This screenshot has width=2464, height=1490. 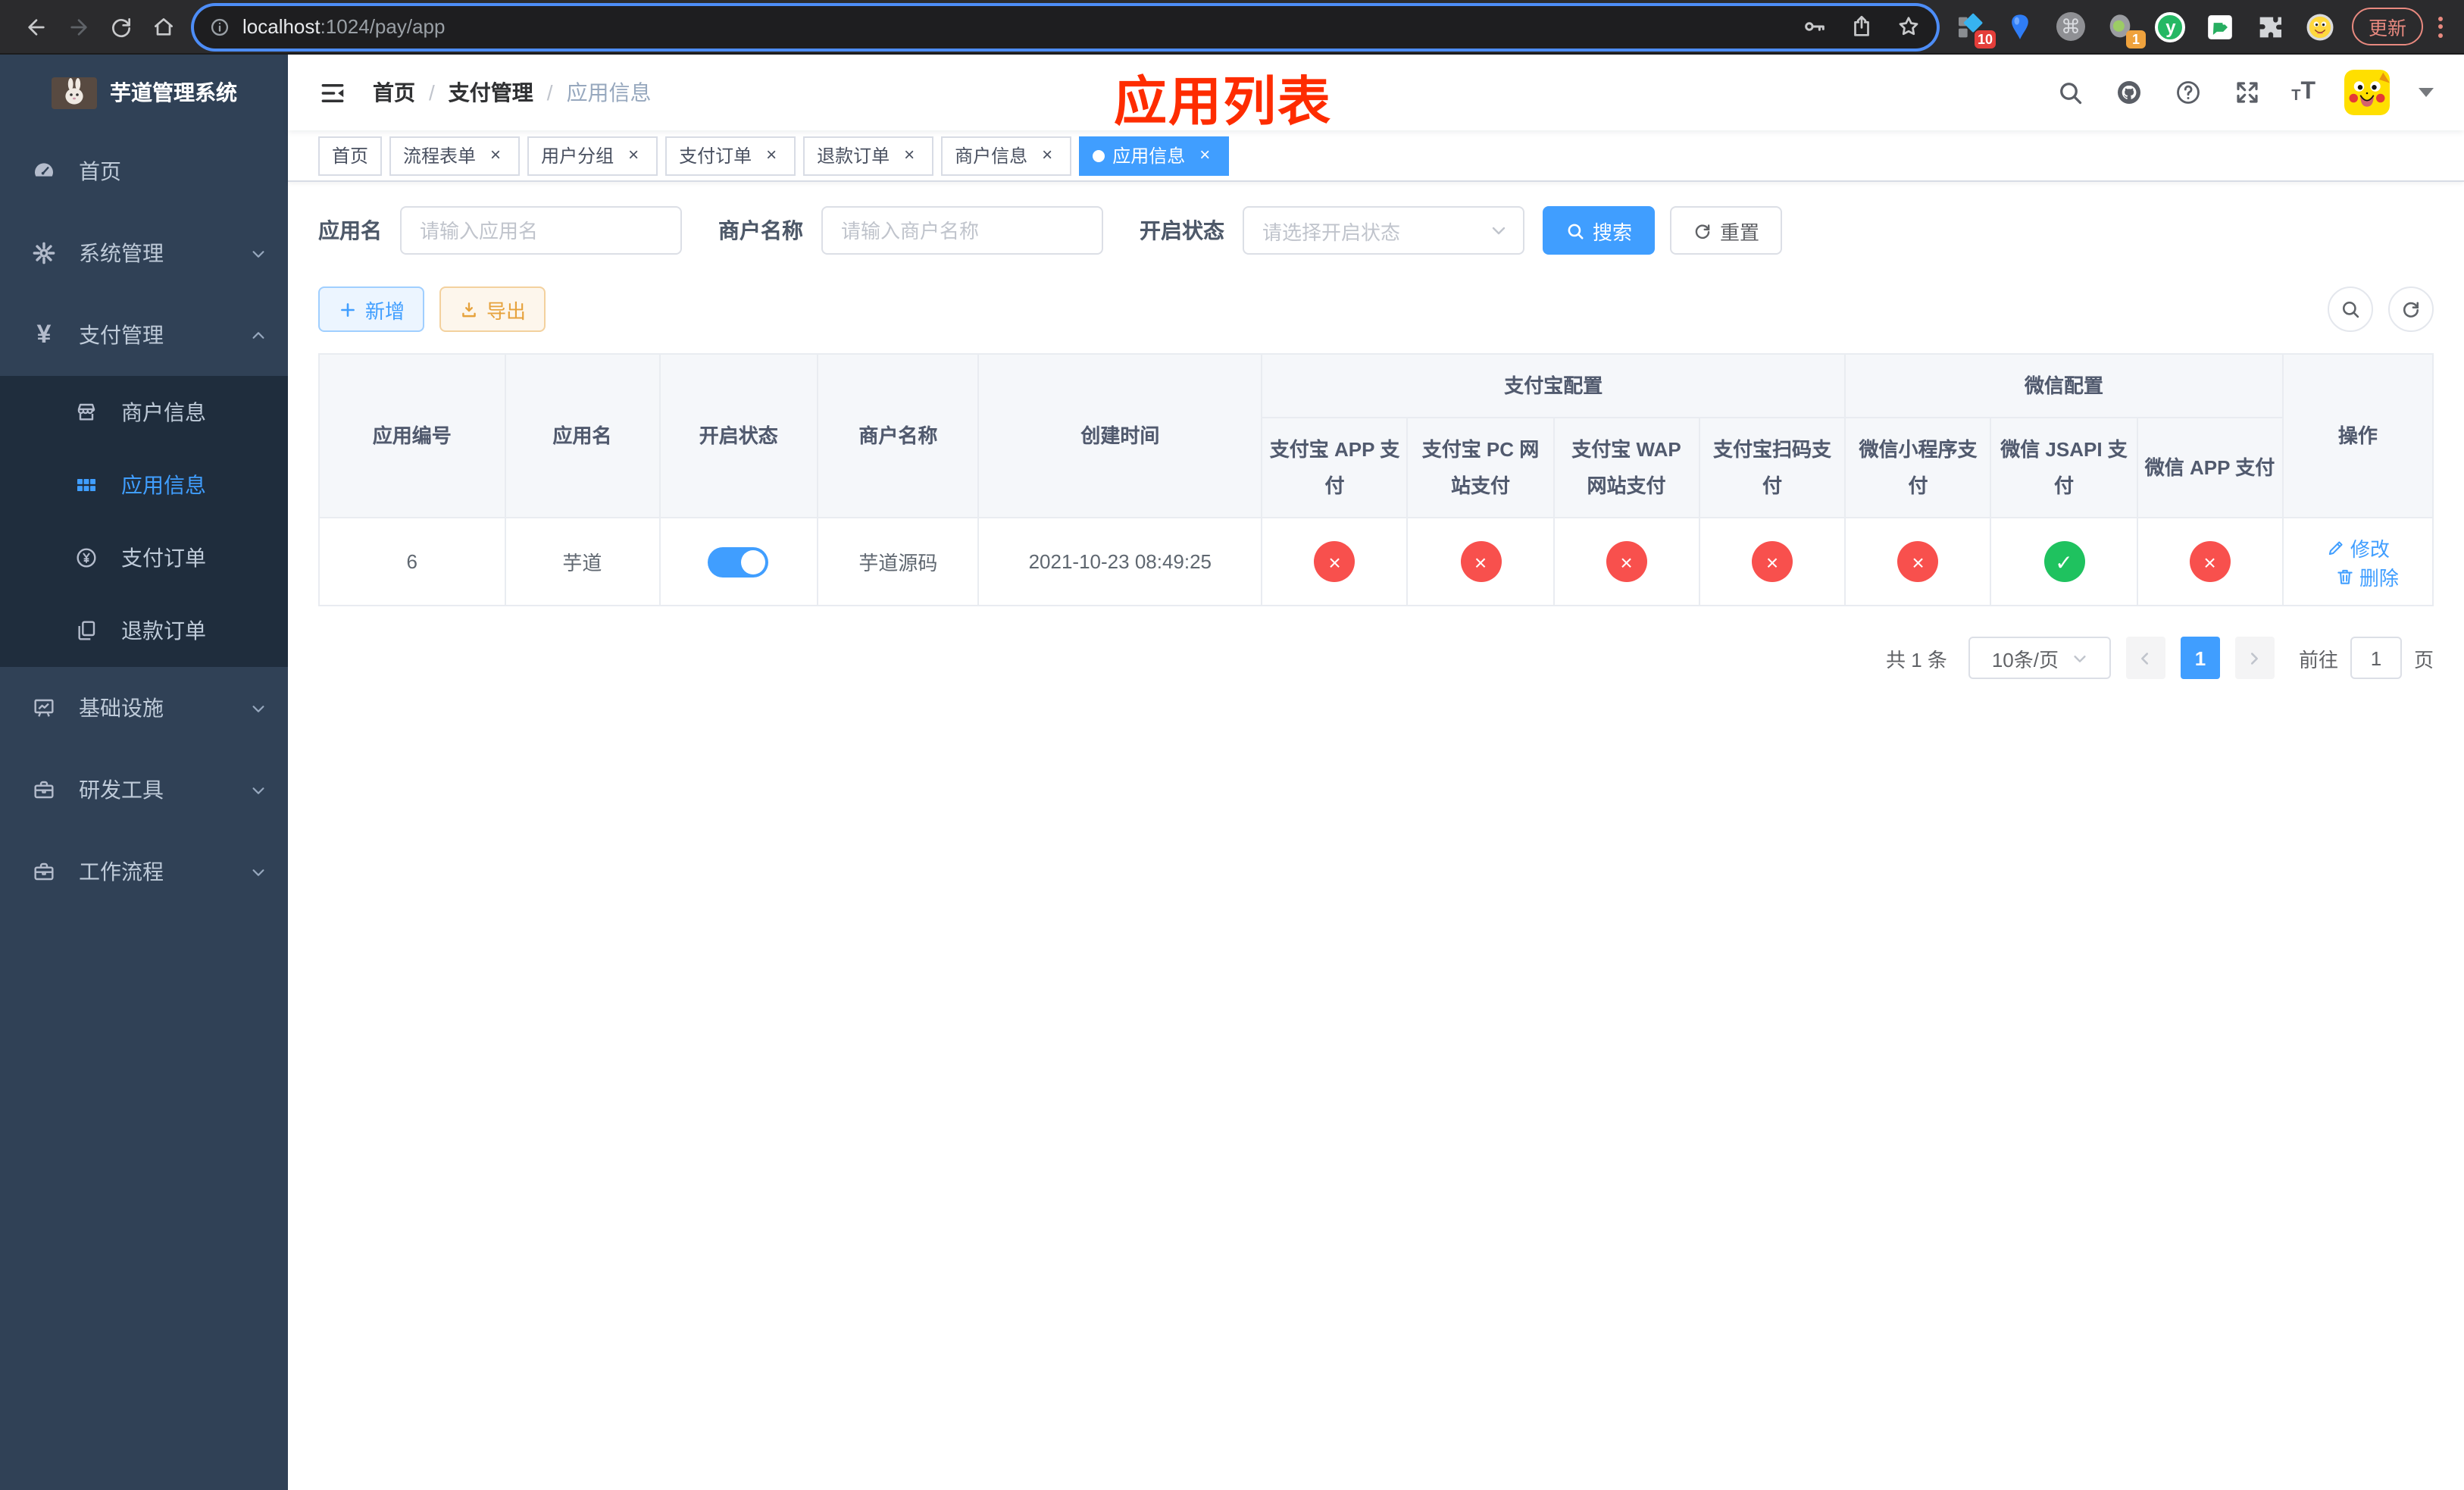 I want to click on goto-page: 前往 页, so click(x=2366, y=658).